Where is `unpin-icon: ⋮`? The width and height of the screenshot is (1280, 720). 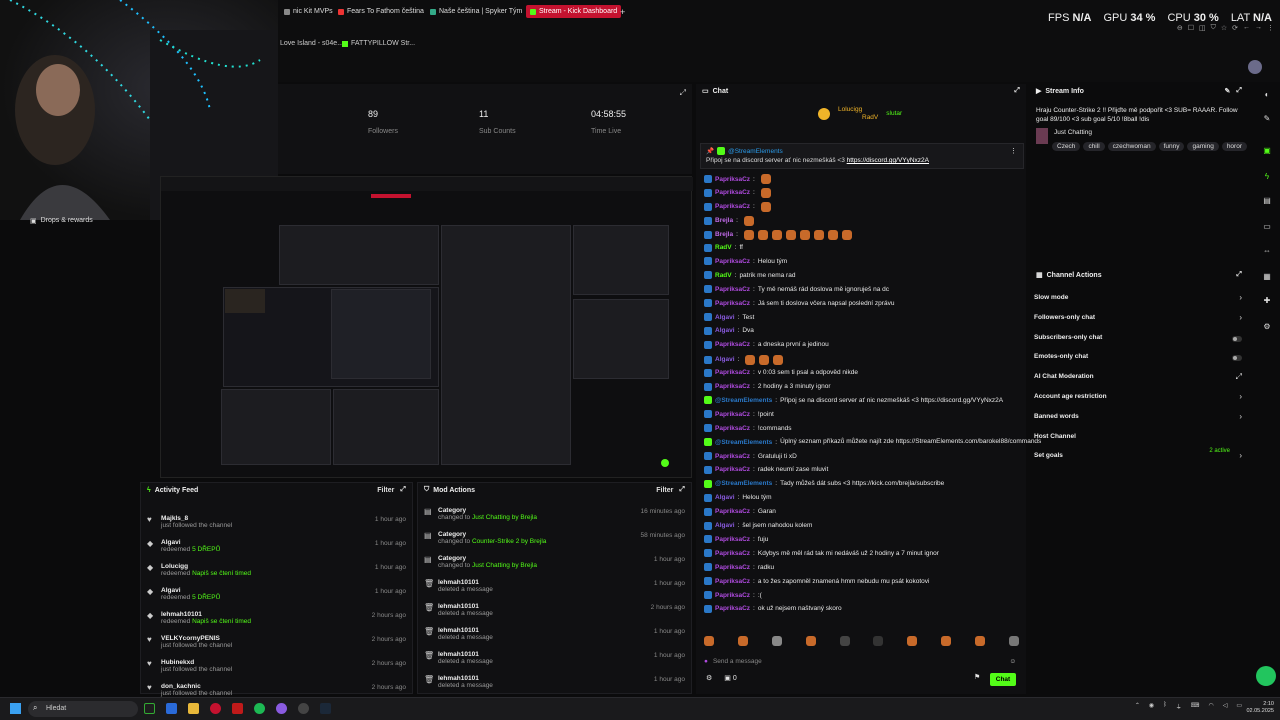
unpin-icon: ⋮ is located at coordinates (1013, 151).